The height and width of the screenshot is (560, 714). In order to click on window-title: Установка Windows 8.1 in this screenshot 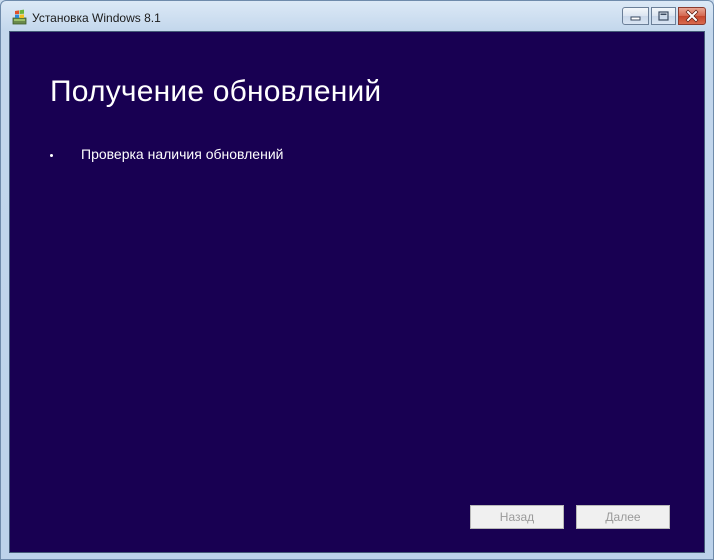, I will do `click(96, 18)`.